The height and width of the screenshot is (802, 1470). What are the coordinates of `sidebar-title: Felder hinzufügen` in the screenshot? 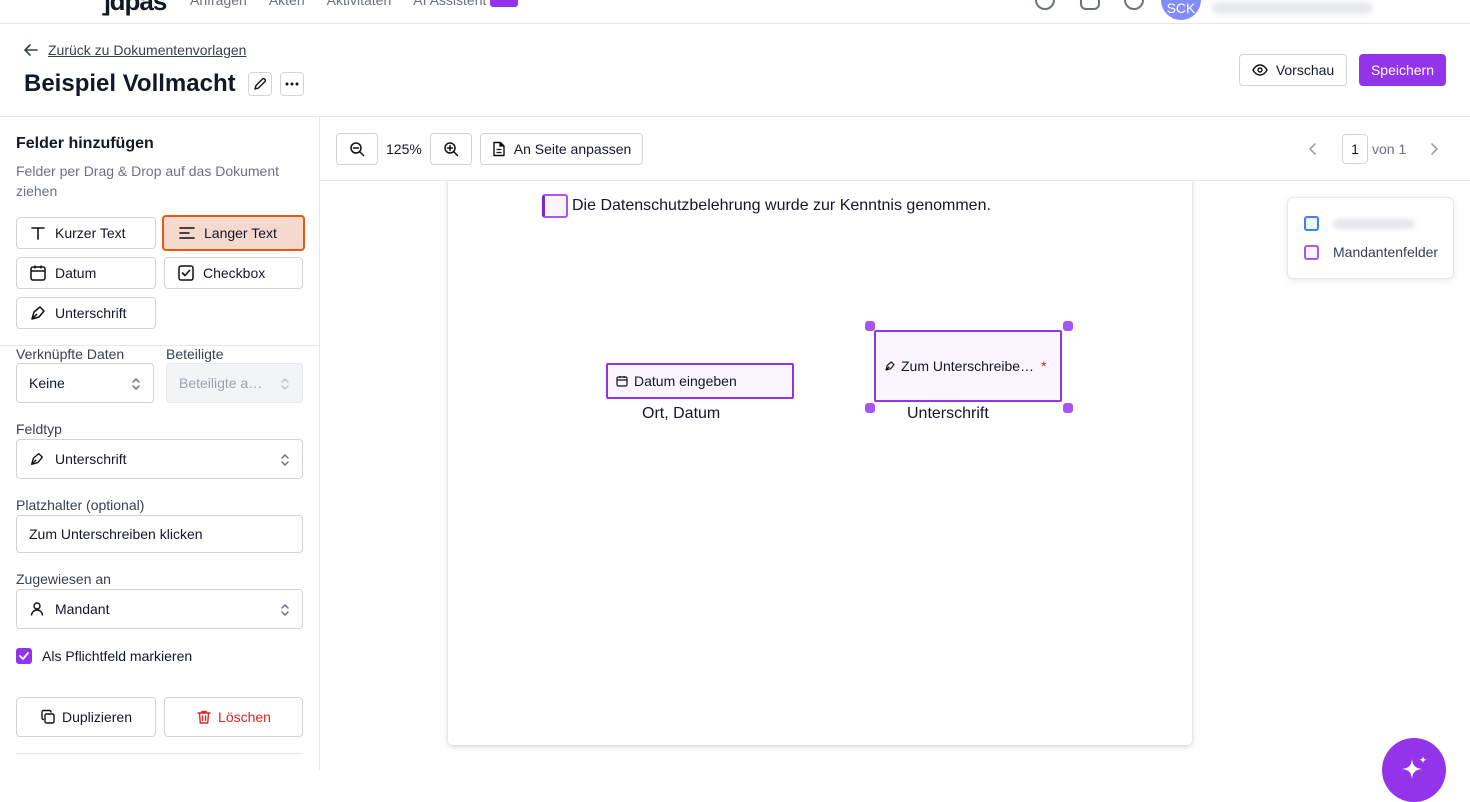 It's located at (85, 143).